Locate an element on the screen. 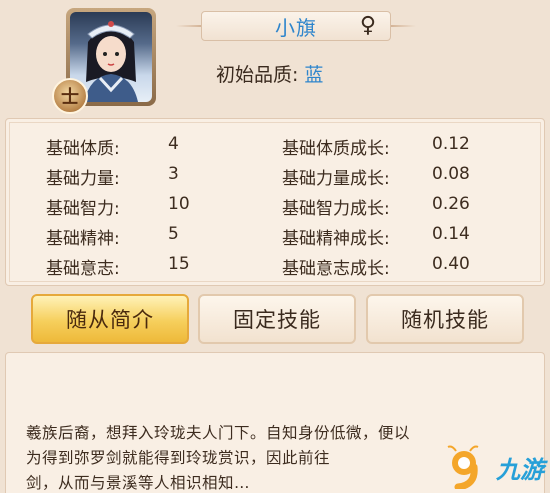 This screenshot has height=493, width=550. tab-random-skills: 随机技能 is located at coordinates (445, 319).